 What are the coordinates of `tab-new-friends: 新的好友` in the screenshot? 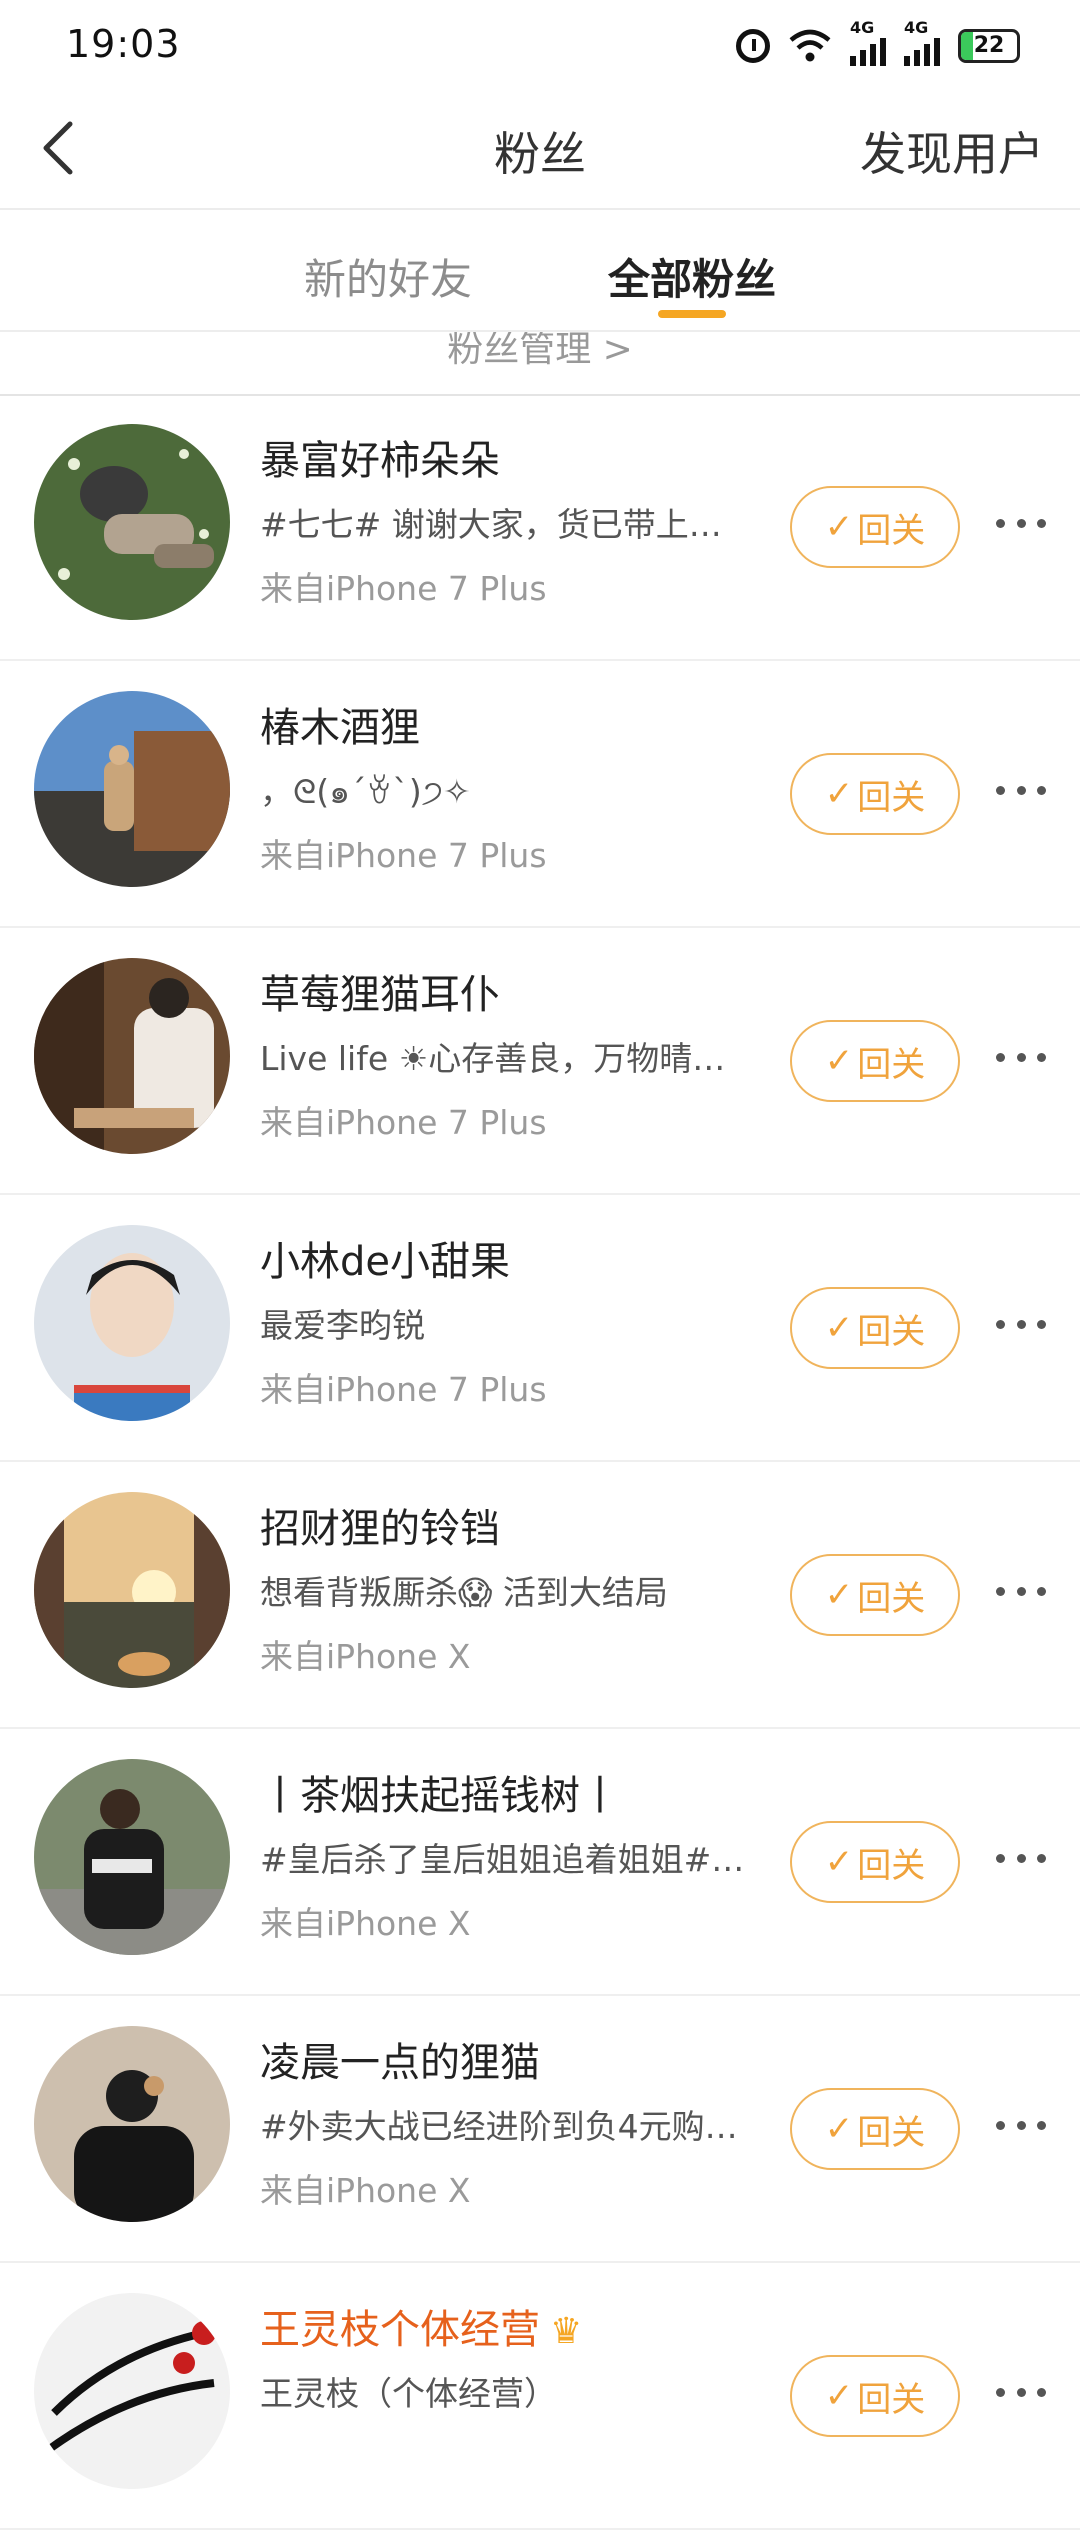 It's located at (388, 276).